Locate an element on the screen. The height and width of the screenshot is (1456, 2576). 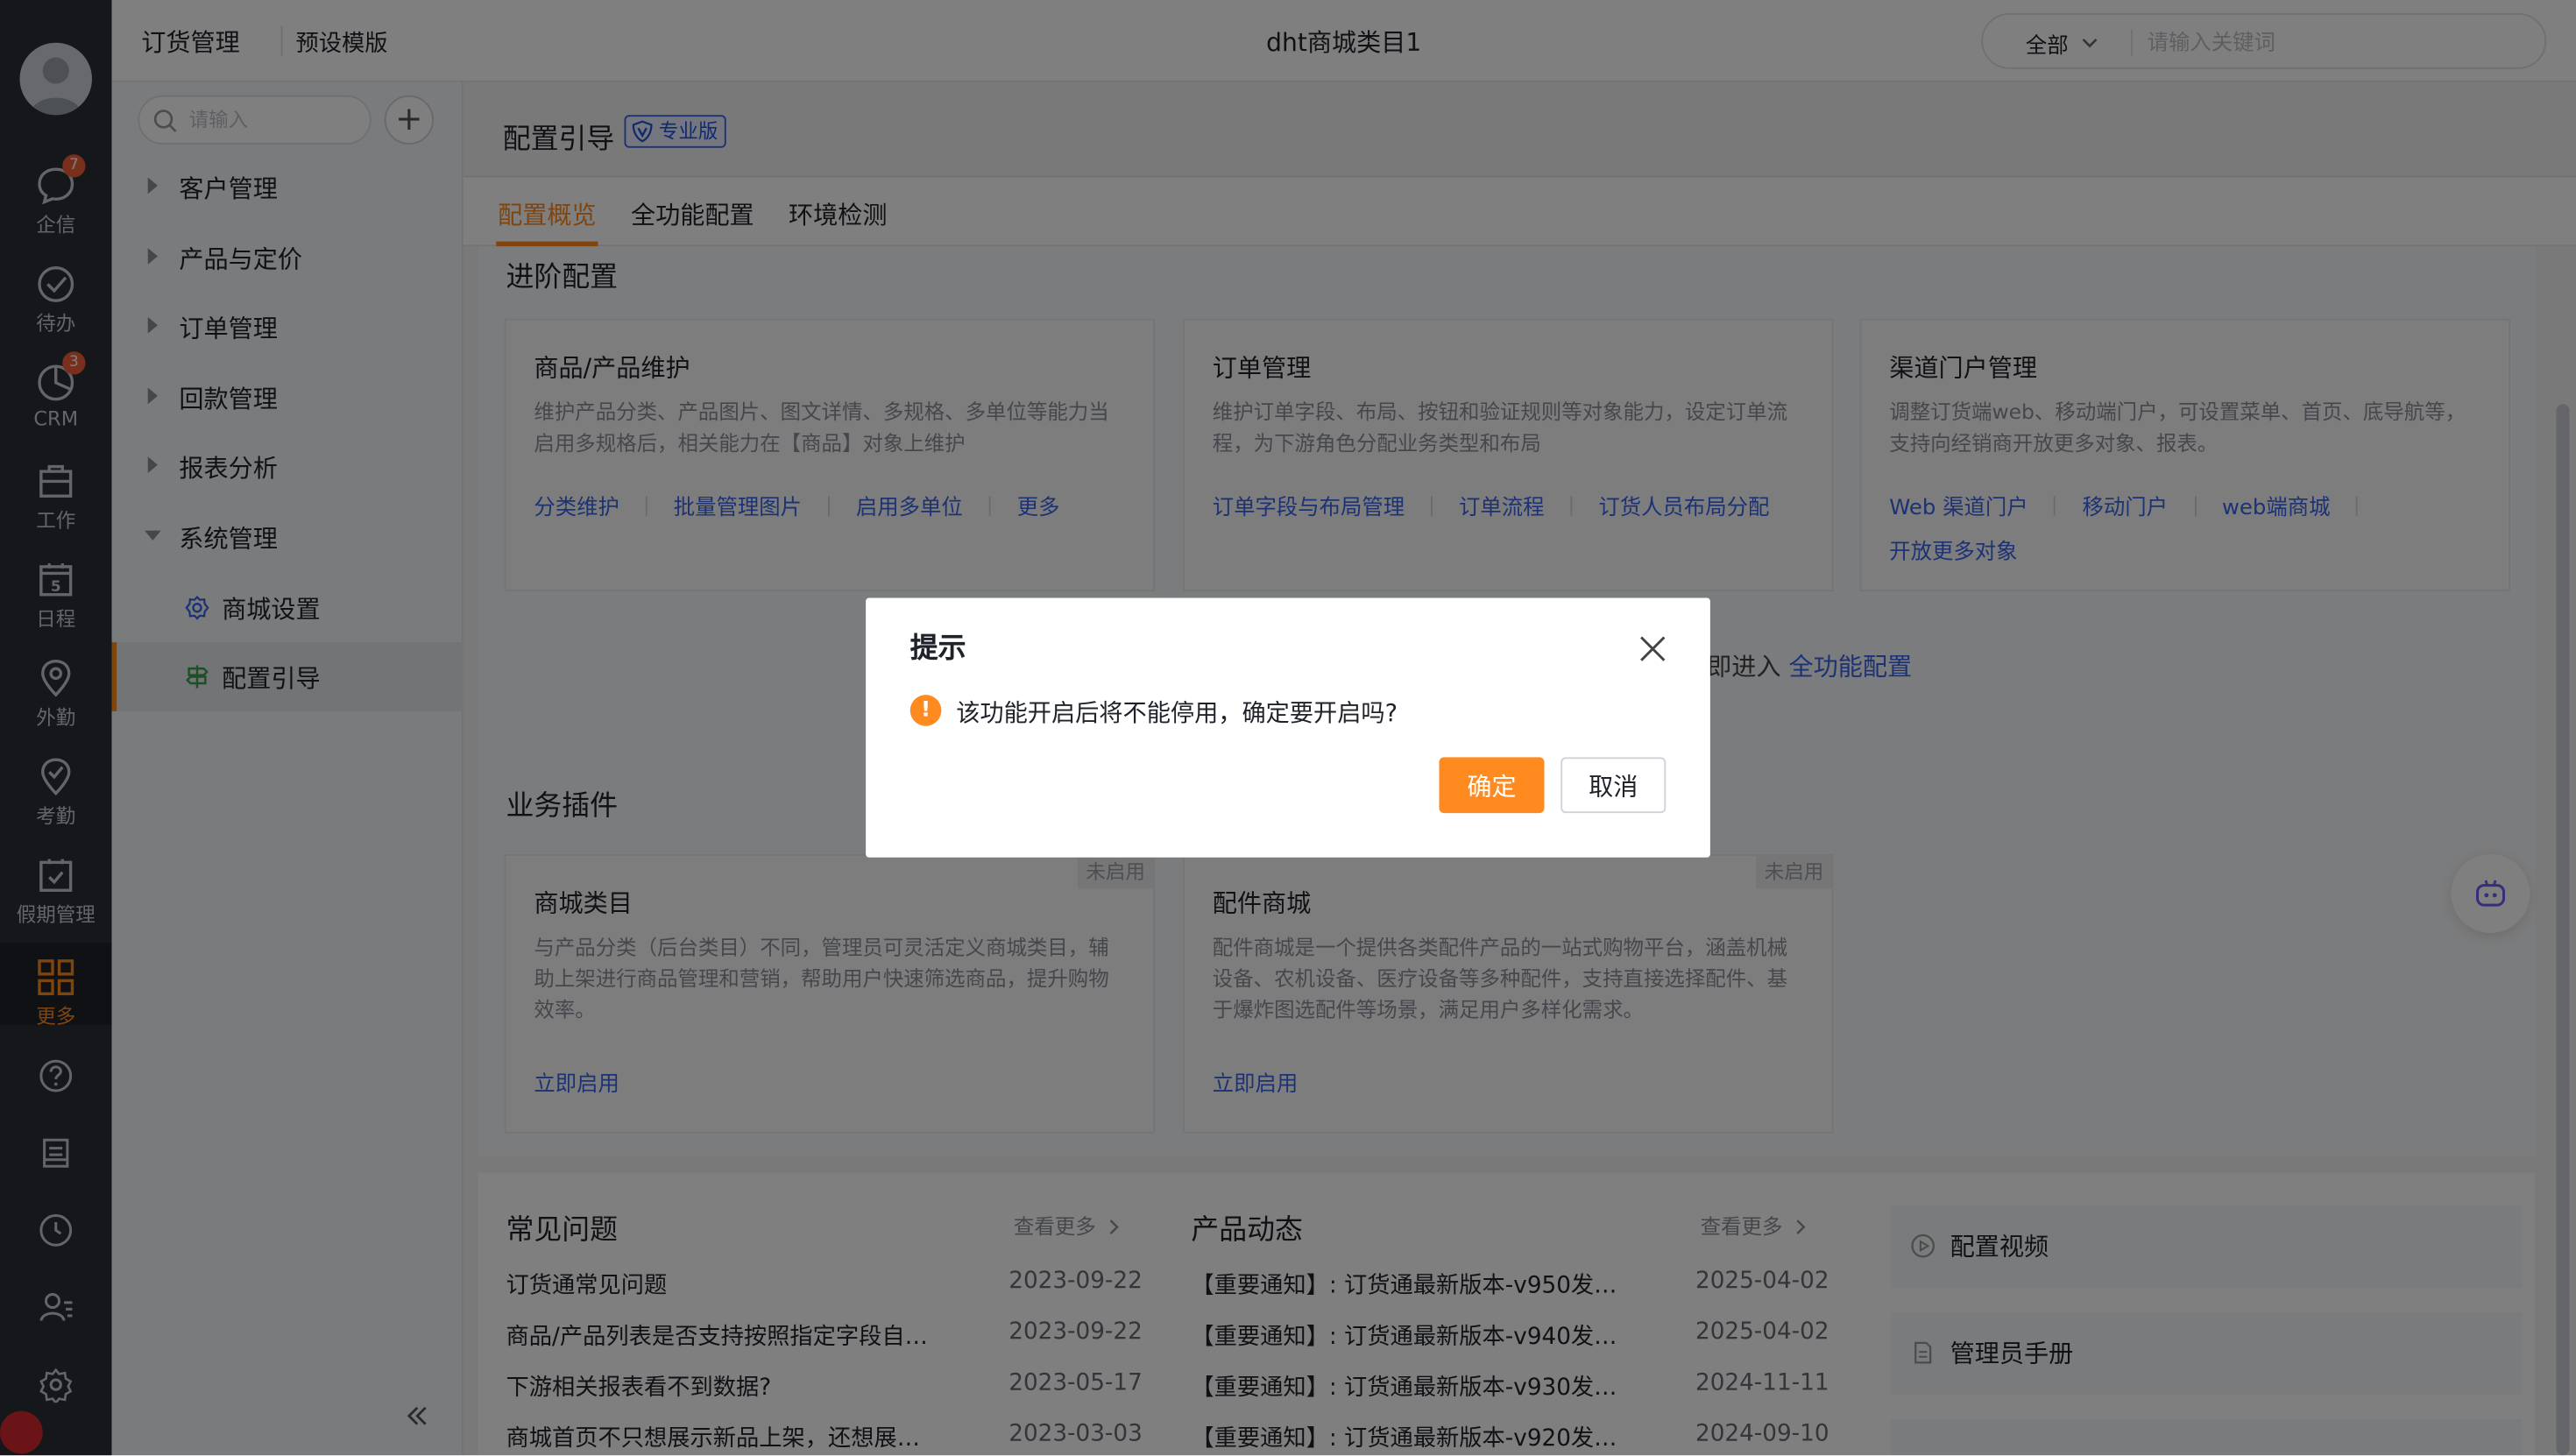
dialog-message: 该功能开启后将不能停用，确定要开启吗? is located at coordinates (1177, 714).